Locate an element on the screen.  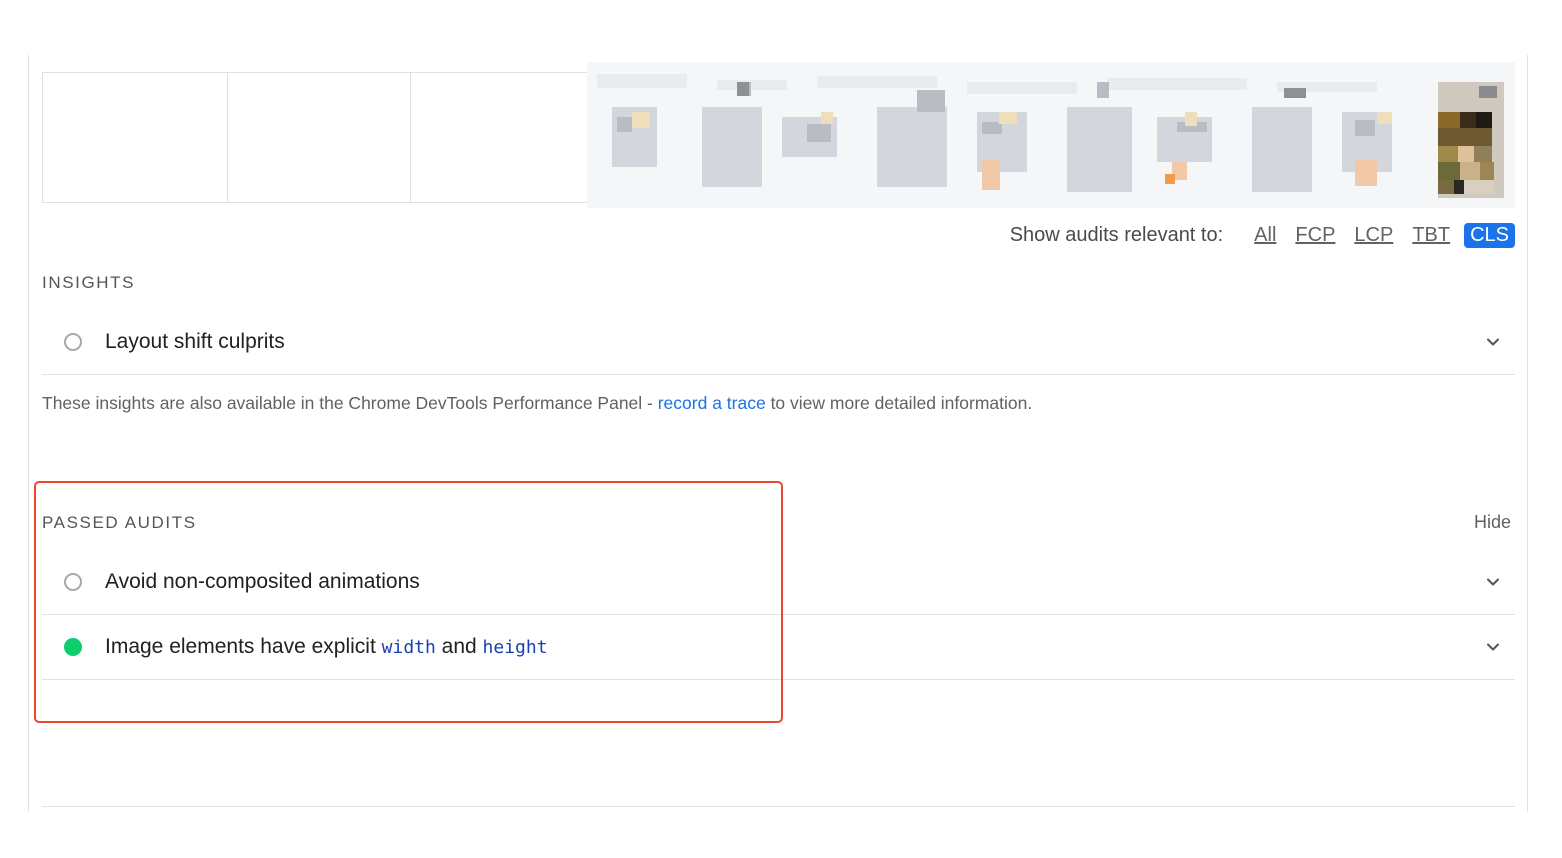
blurred-screenshots-image is located at coordinates (1051, 135).